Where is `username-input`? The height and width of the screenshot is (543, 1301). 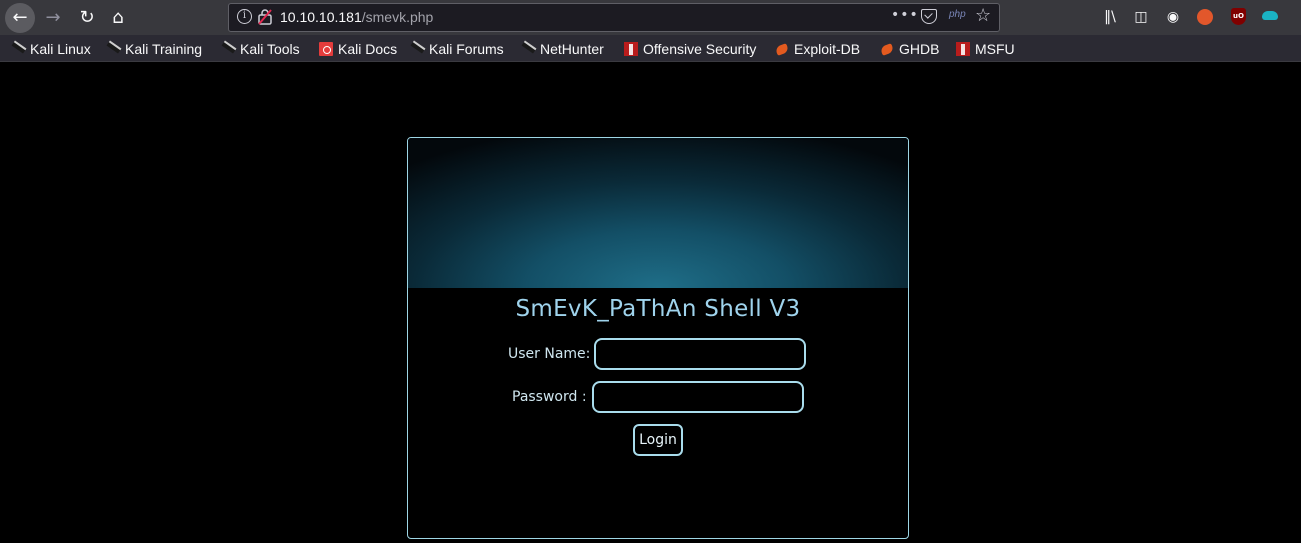 username-input is located at coordinates (700, 354).